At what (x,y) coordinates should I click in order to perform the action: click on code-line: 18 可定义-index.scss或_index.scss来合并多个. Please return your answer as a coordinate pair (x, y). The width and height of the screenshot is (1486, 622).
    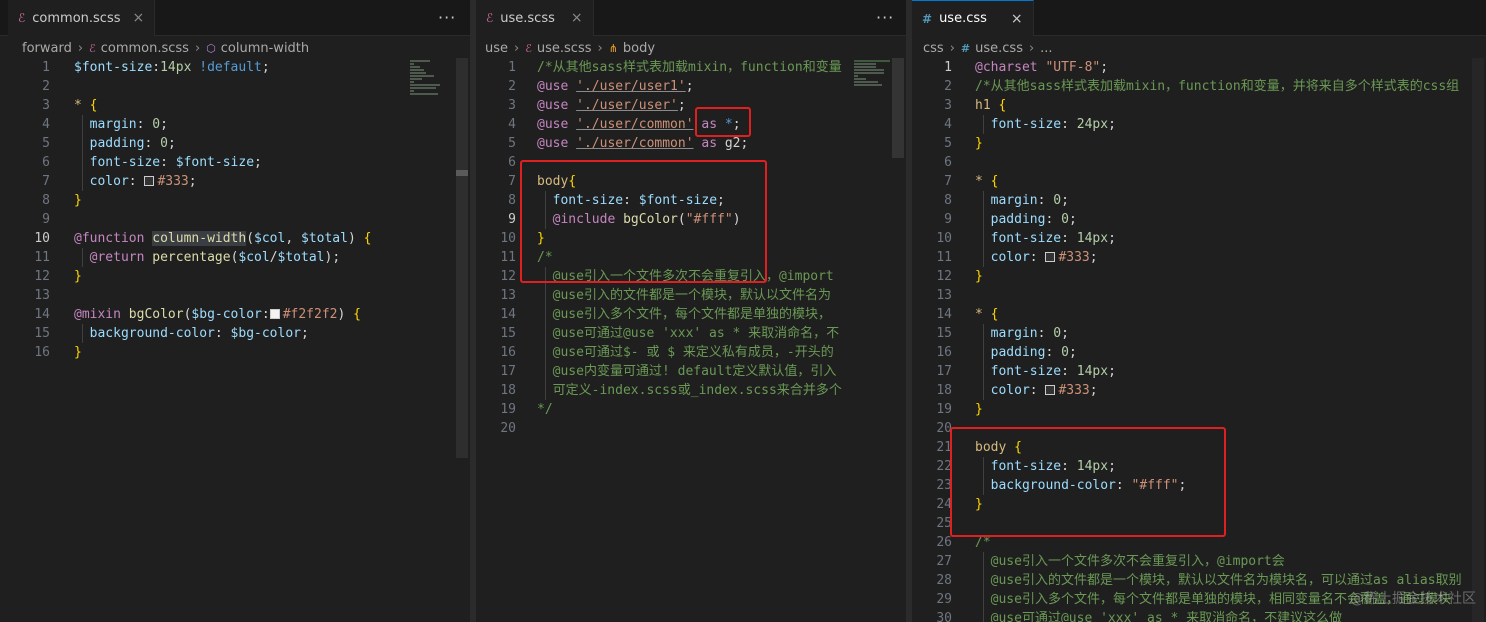
    Looking at the image, I should click on (661, 390).